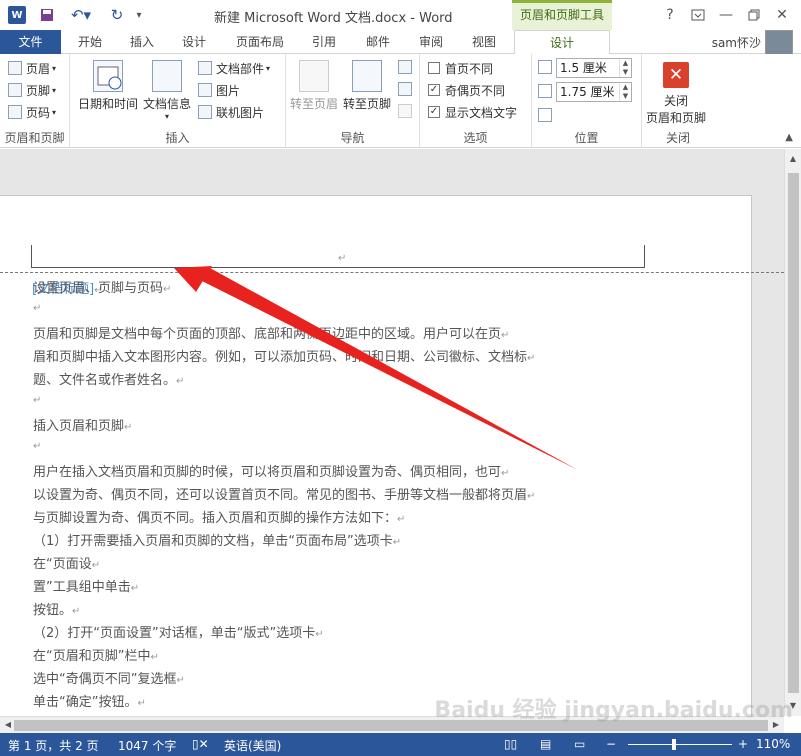 The height and width of the screenshot is (756, 801). What do you see at coordinates (545, 115) in the screenshot?
I see `alignment-tab-icon` at bounding box center [545, 115].